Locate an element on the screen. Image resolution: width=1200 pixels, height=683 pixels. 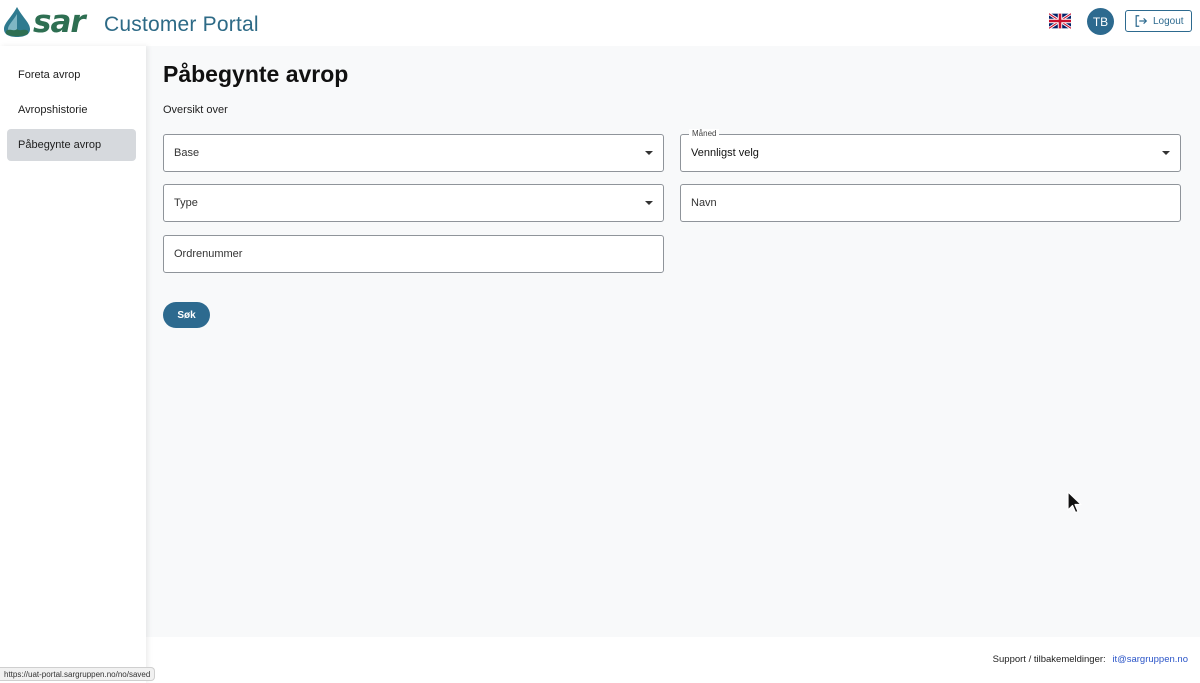
portal-title: Customer Portal is located at coordinates (181, 24).